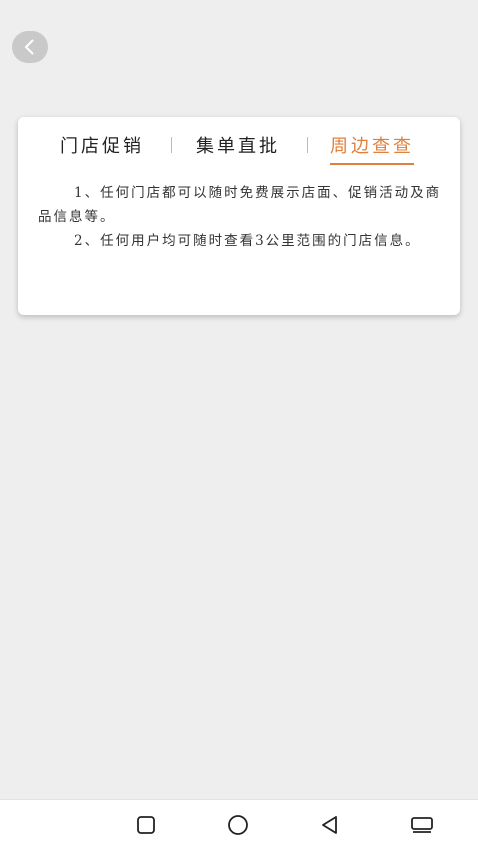  I want to click on back-button, so click(30, 47).